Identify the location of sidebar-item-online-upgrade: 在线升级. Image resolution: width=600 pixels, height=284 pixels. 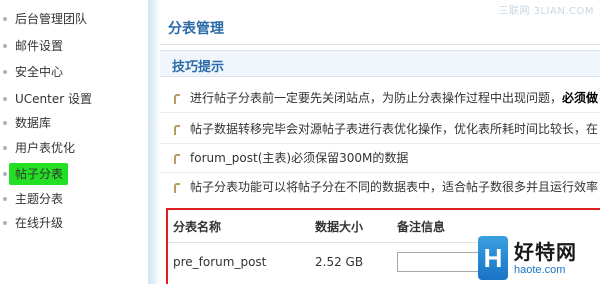
(31, 223).